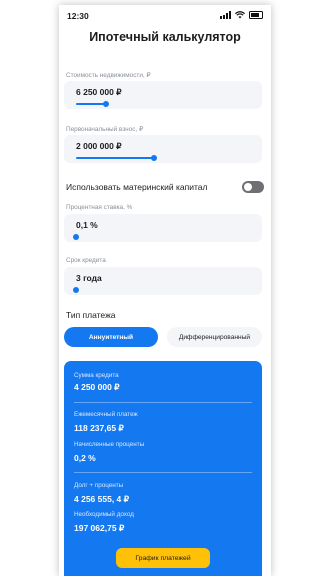 This screenshot has width=324, height=576. Describe the element at coordinates (91, 315) in the screenshot. I see `payment-type-title: Тип платежа` at that location.